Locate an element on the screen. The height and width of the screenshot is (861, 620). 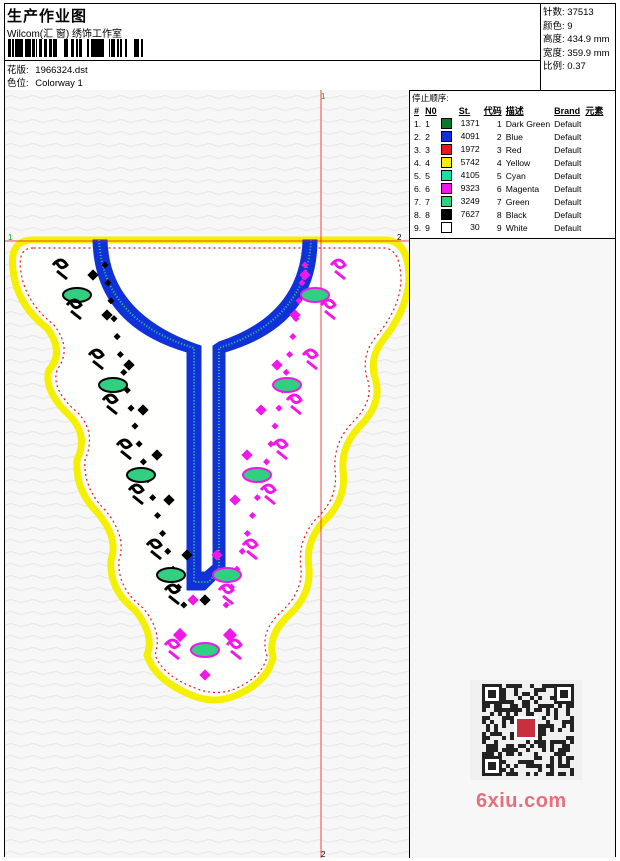
marker-top: 1 is located at coordinates (323, 96).